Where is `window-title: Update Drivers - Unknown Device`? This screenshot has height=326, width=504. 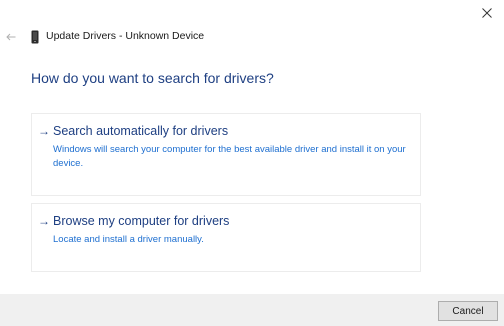 window-title: Update Drivers - Unknown Device is located at coordinates (125, 36).